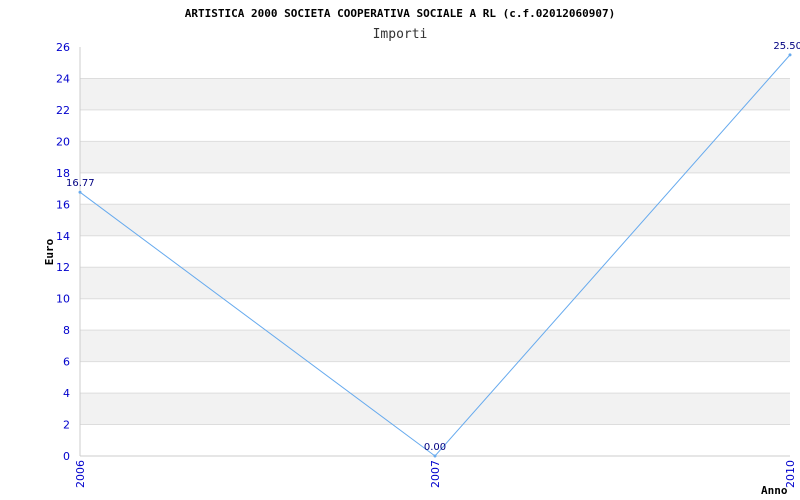 This screenshot has width=800, height=500. What do you see at coordinates (63, 236) in the screenshot?
I see `y-tick-label: 14` at bounding box center [63, 236].